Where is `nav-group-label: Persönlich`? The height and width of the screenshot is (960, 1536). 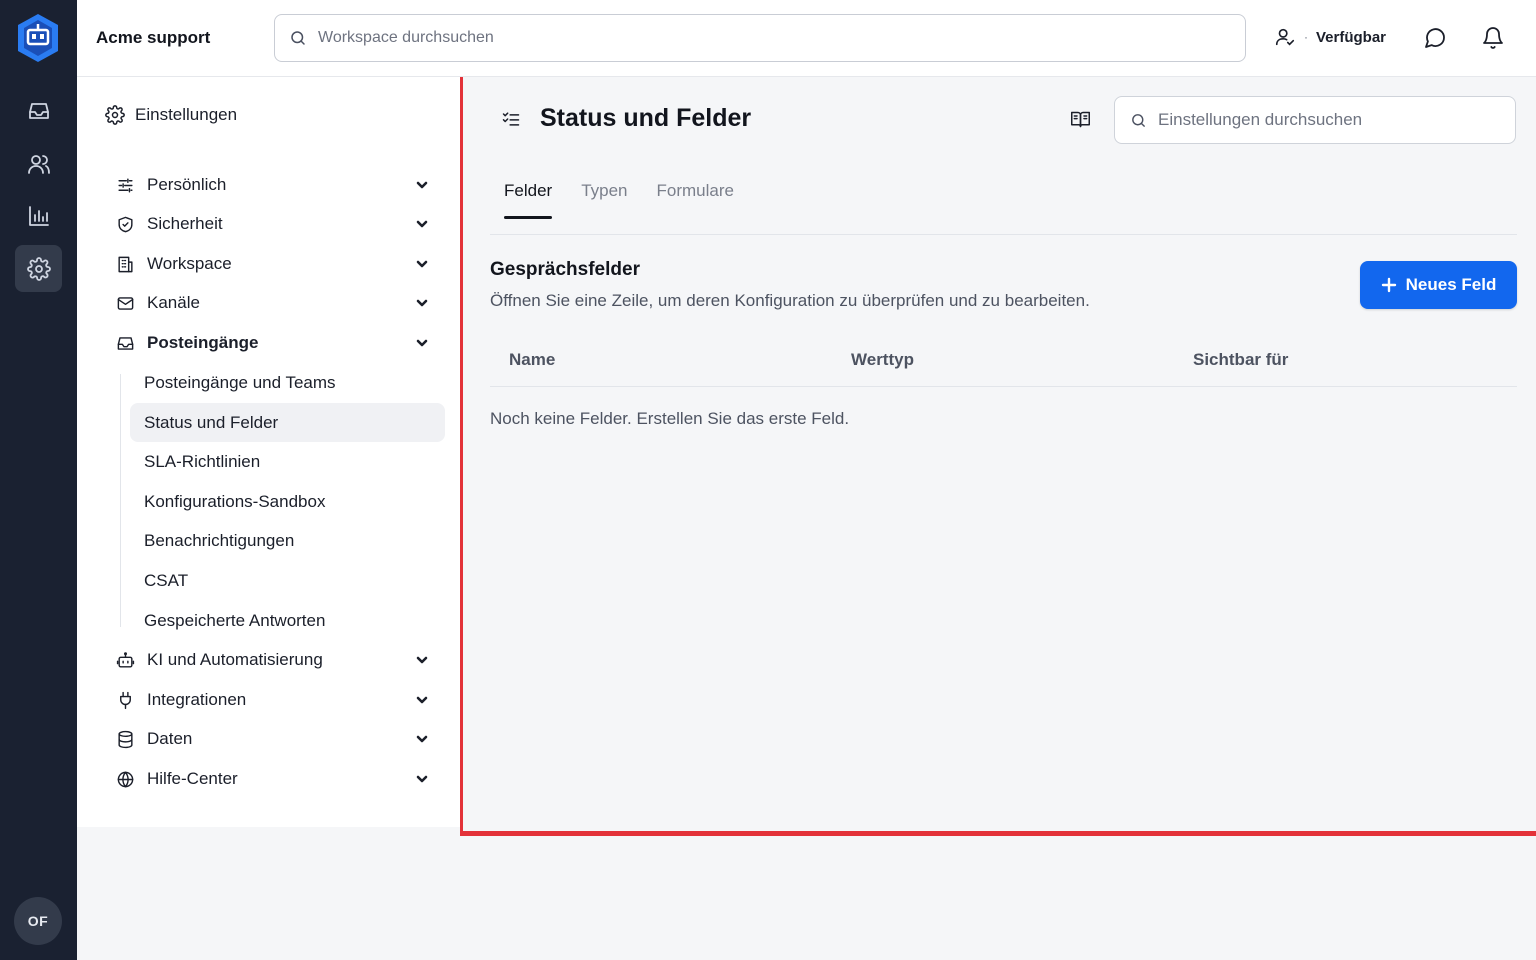 nav-group-label: Persönlich is located at coordinates (187, 184).